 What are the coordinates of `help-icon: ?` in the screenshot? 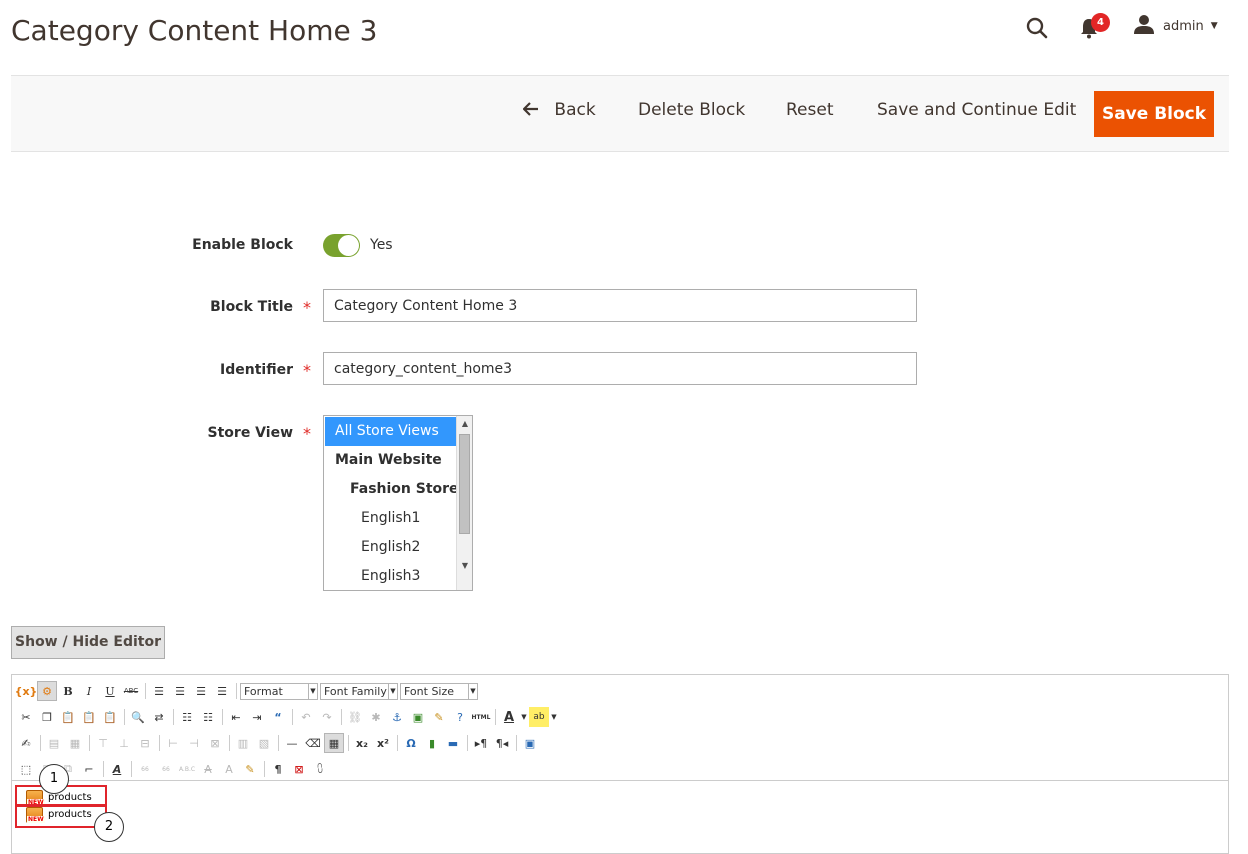 It's located at (460, 717).